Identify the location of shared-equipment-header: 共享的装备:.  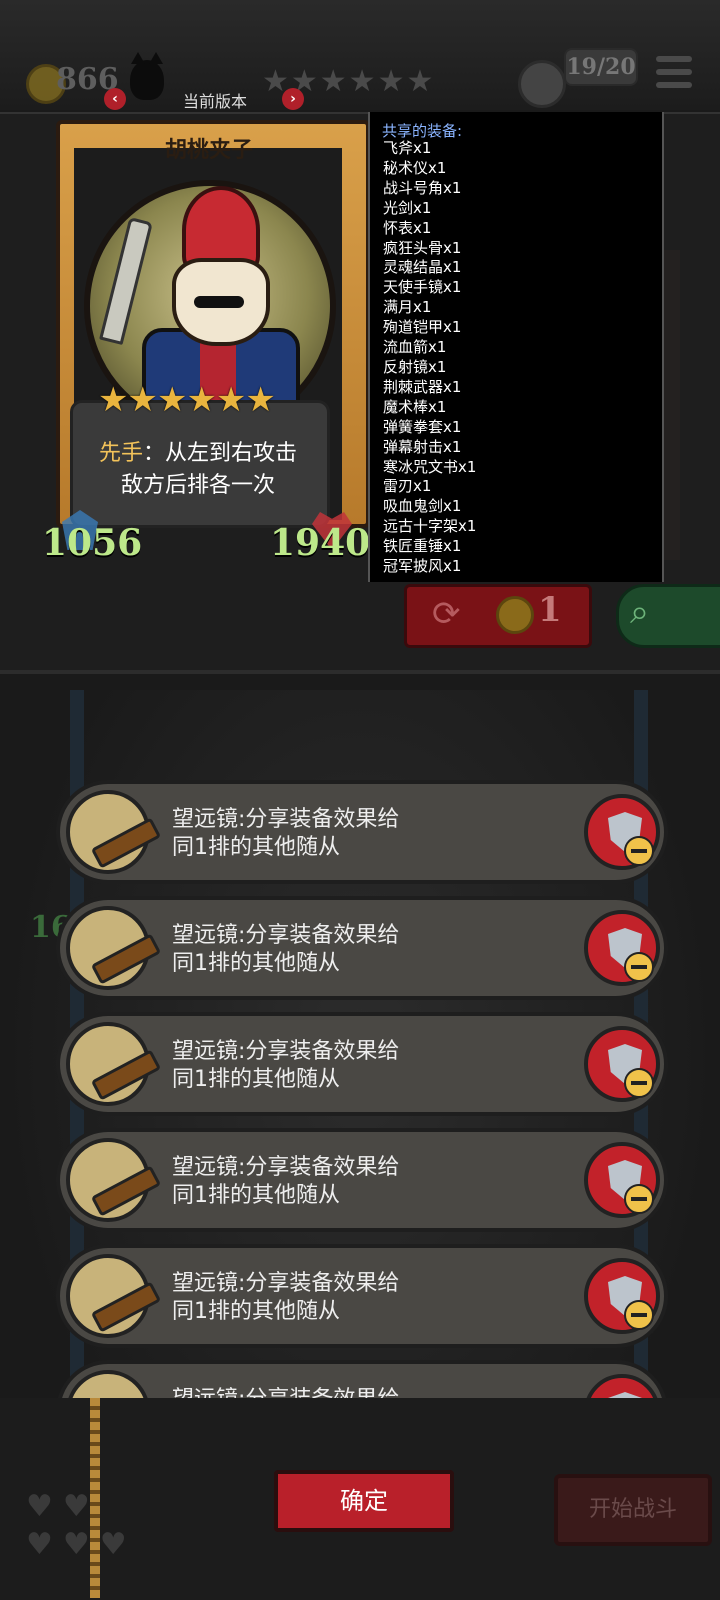
(422, 131).